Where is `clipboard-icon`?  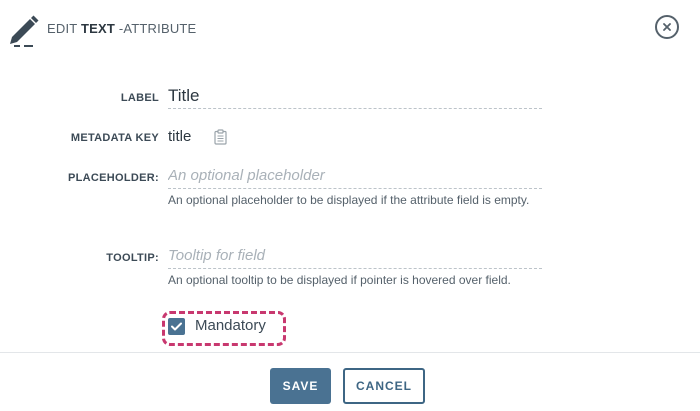
clipboard-icon is located at coordinates (220, 137).